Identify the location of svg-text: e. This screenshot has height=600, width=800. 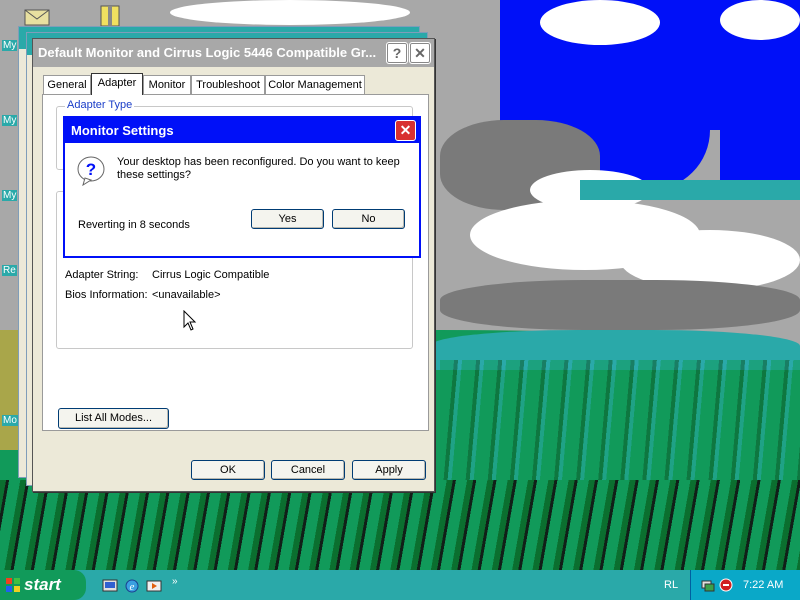
(132, 587).